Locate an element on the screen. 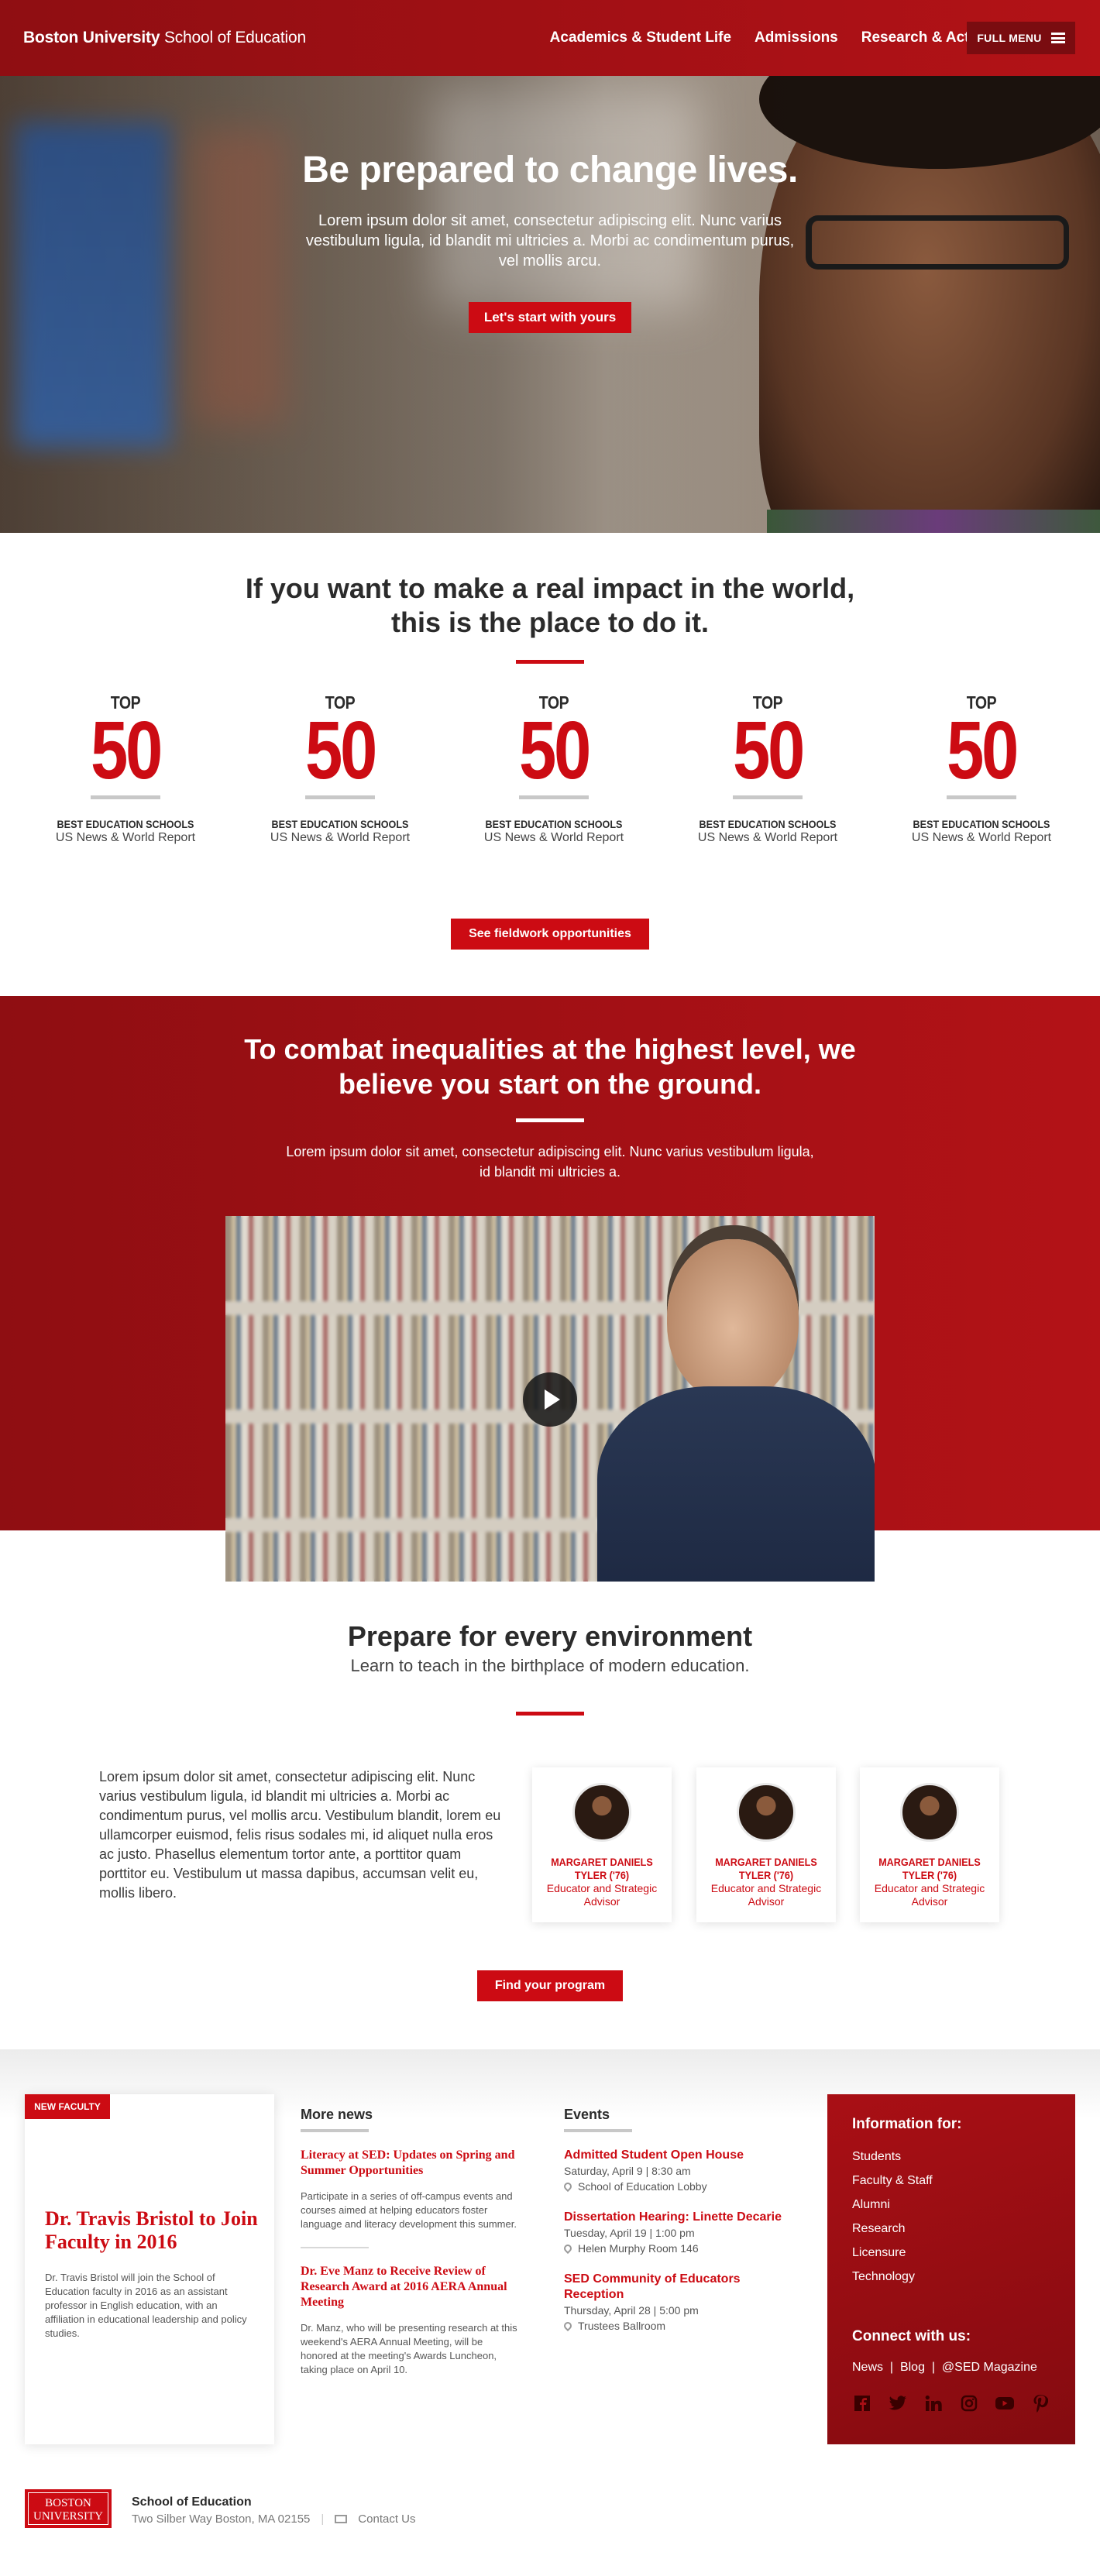 The width and height of the screenshot is (1100, 2576). footer-school-name: School of Education is located at coordinates (192, 2502).